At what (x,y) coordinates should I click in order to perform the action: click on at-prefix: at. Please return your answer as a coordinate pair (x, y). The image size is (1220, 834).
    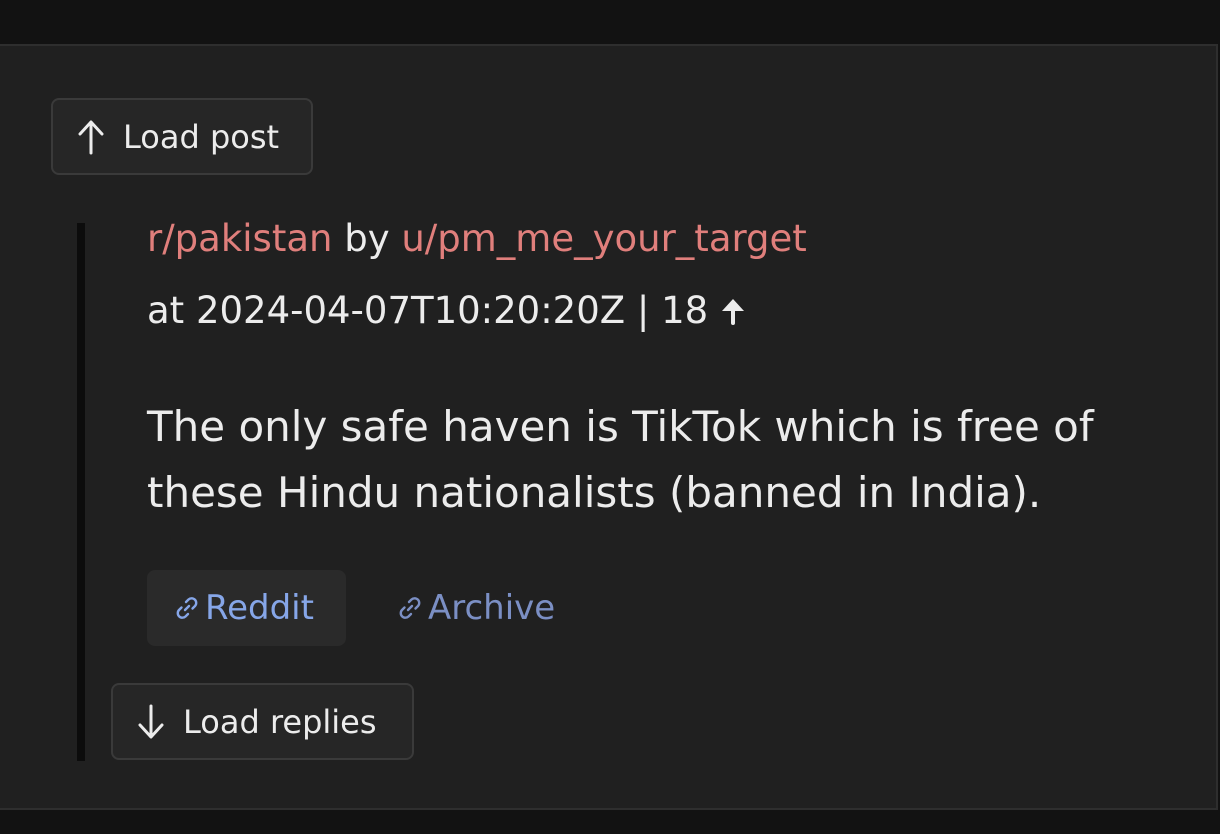
    Looking at the image, I should click on (171, 310).